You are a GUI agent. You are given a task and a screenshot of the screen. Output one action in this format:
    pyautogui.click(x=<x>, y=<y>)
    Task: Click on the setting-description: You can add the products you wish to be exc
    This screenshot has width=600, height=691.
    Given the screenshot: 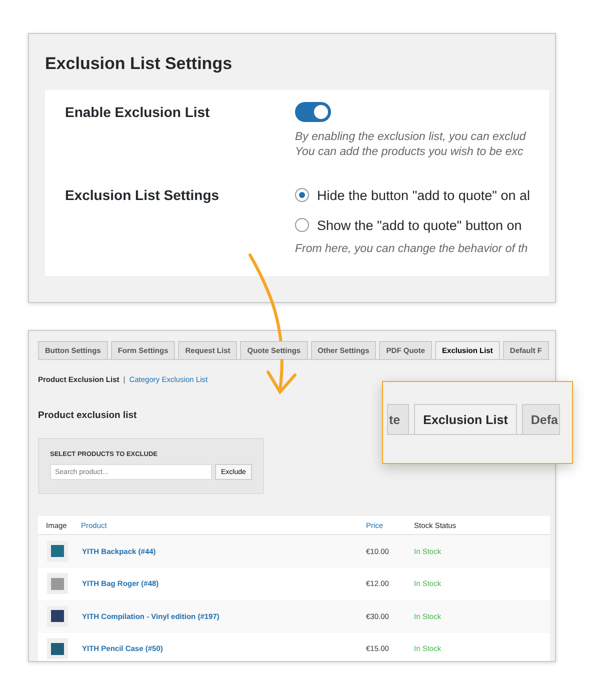 What is the action you would take?
    pyautogui.click(x=409, y=152)
    